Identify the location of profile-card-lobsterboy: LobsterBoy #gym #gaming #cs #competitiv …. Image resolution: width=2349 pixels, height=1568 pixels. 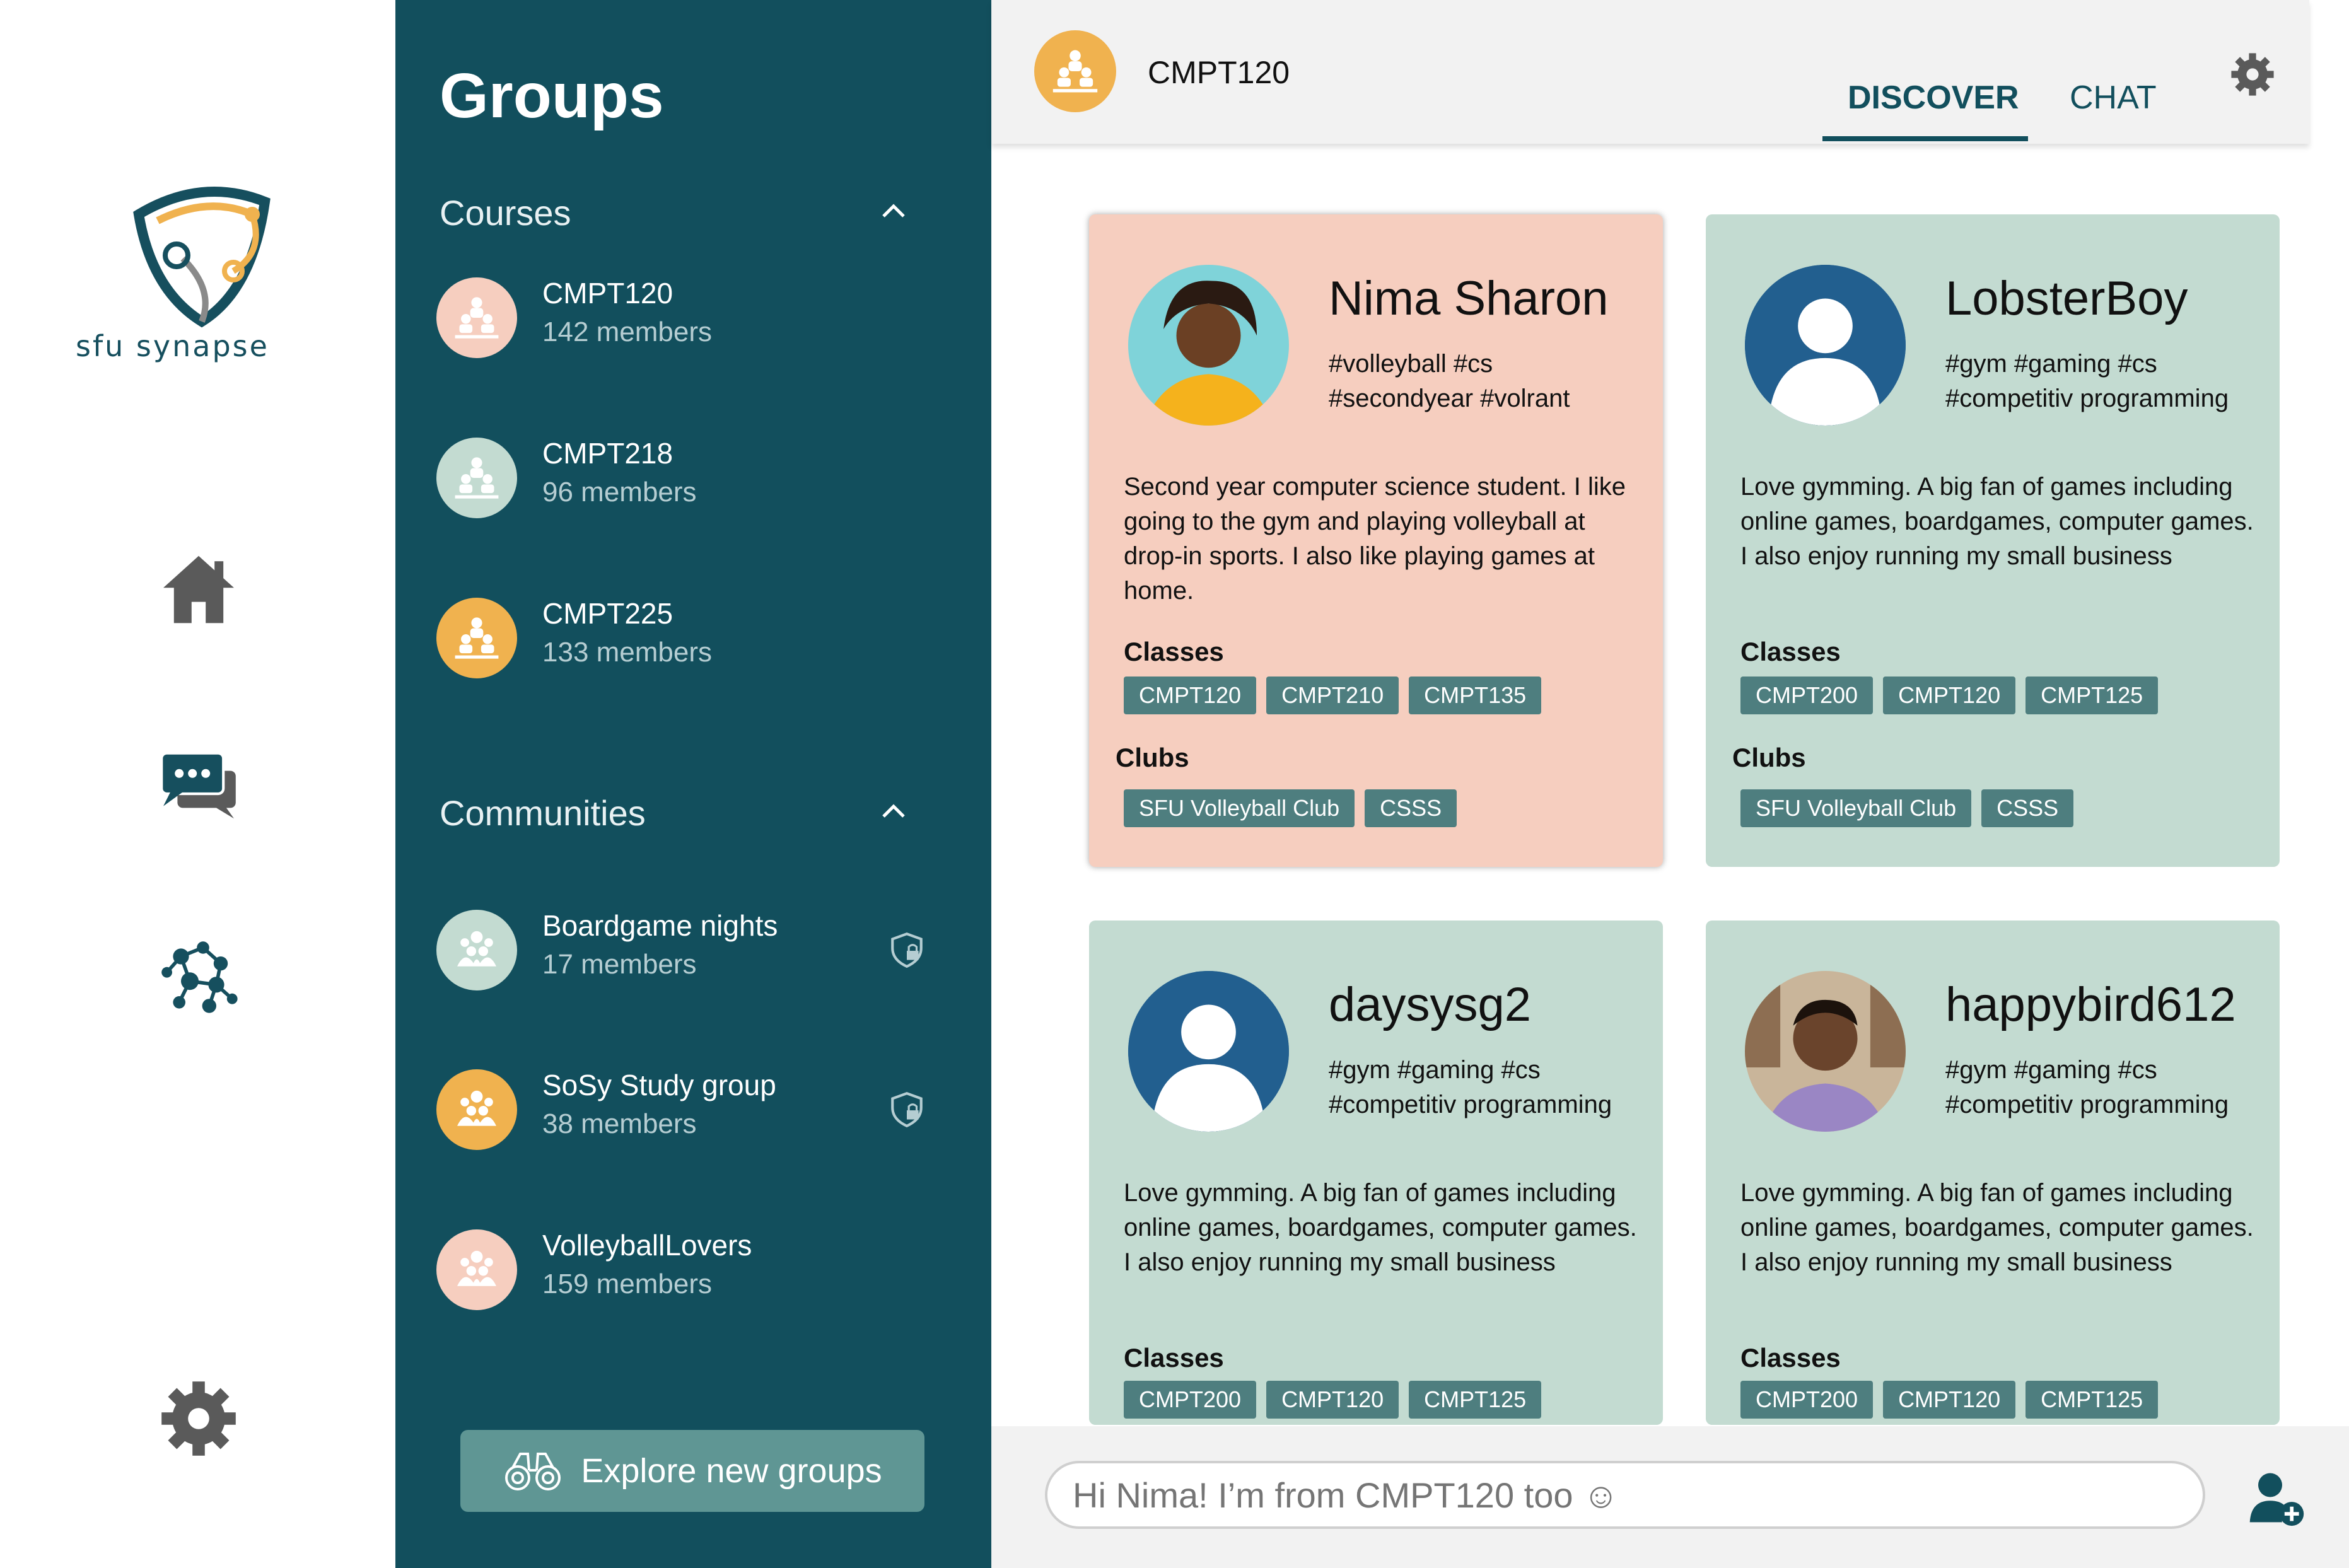
(1993, 540).